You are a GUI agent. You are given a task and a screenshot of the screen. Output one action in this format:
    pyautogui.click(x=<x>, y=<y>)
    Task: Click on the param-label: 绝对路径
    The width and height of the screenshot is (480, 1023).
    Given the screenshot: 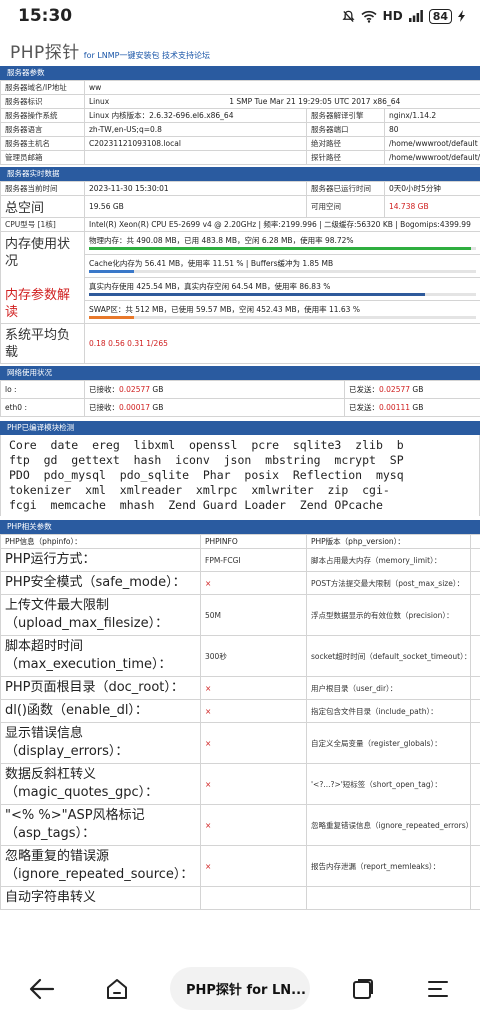 What is the action you would take?
    pyautogui.click(x=345, y=143)
    